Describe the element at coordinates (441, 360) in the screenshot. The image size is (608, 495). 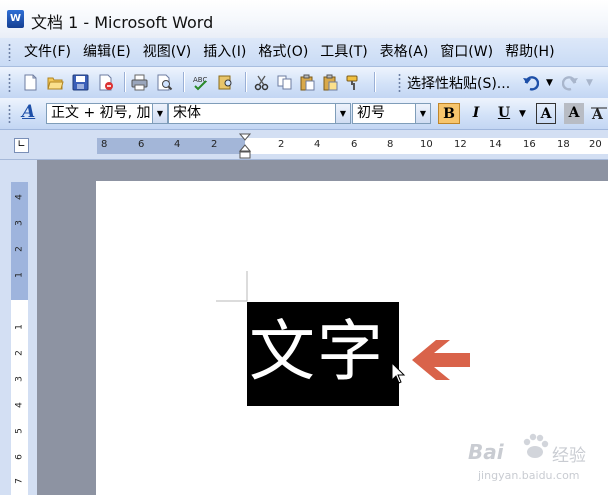
I see `annotation-arrow-icon` at that location.